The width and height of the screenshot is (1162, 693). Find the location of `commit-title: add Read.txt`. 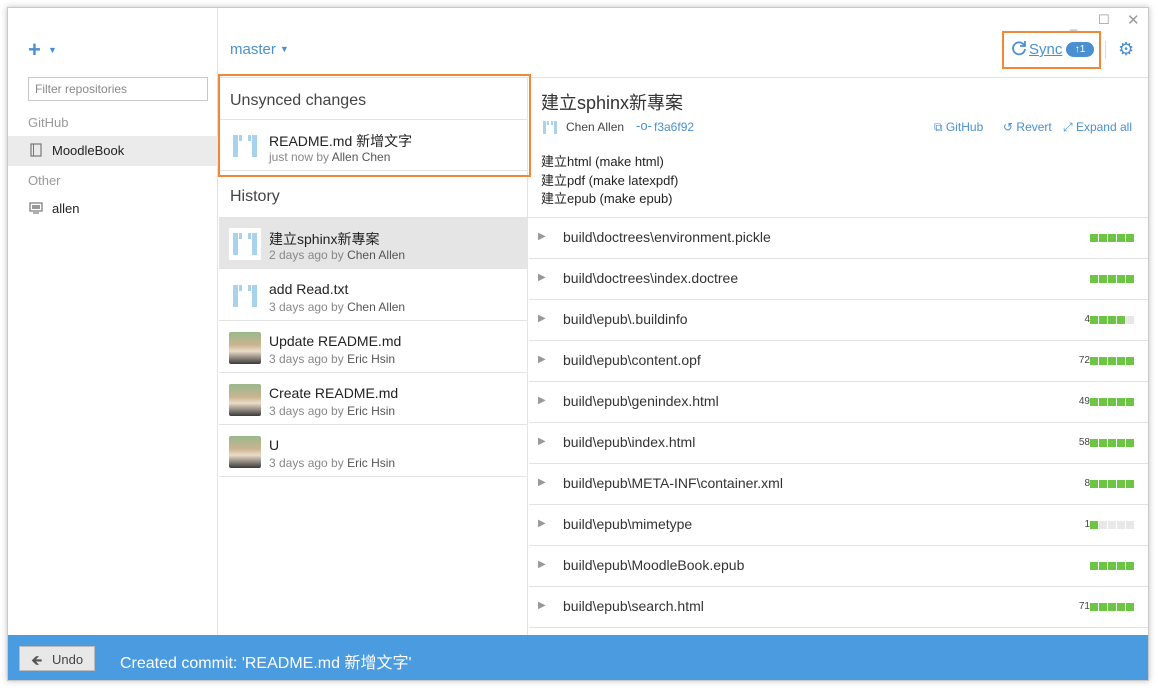

commit-title: add Read.txt is located at coordinates (309, 289).